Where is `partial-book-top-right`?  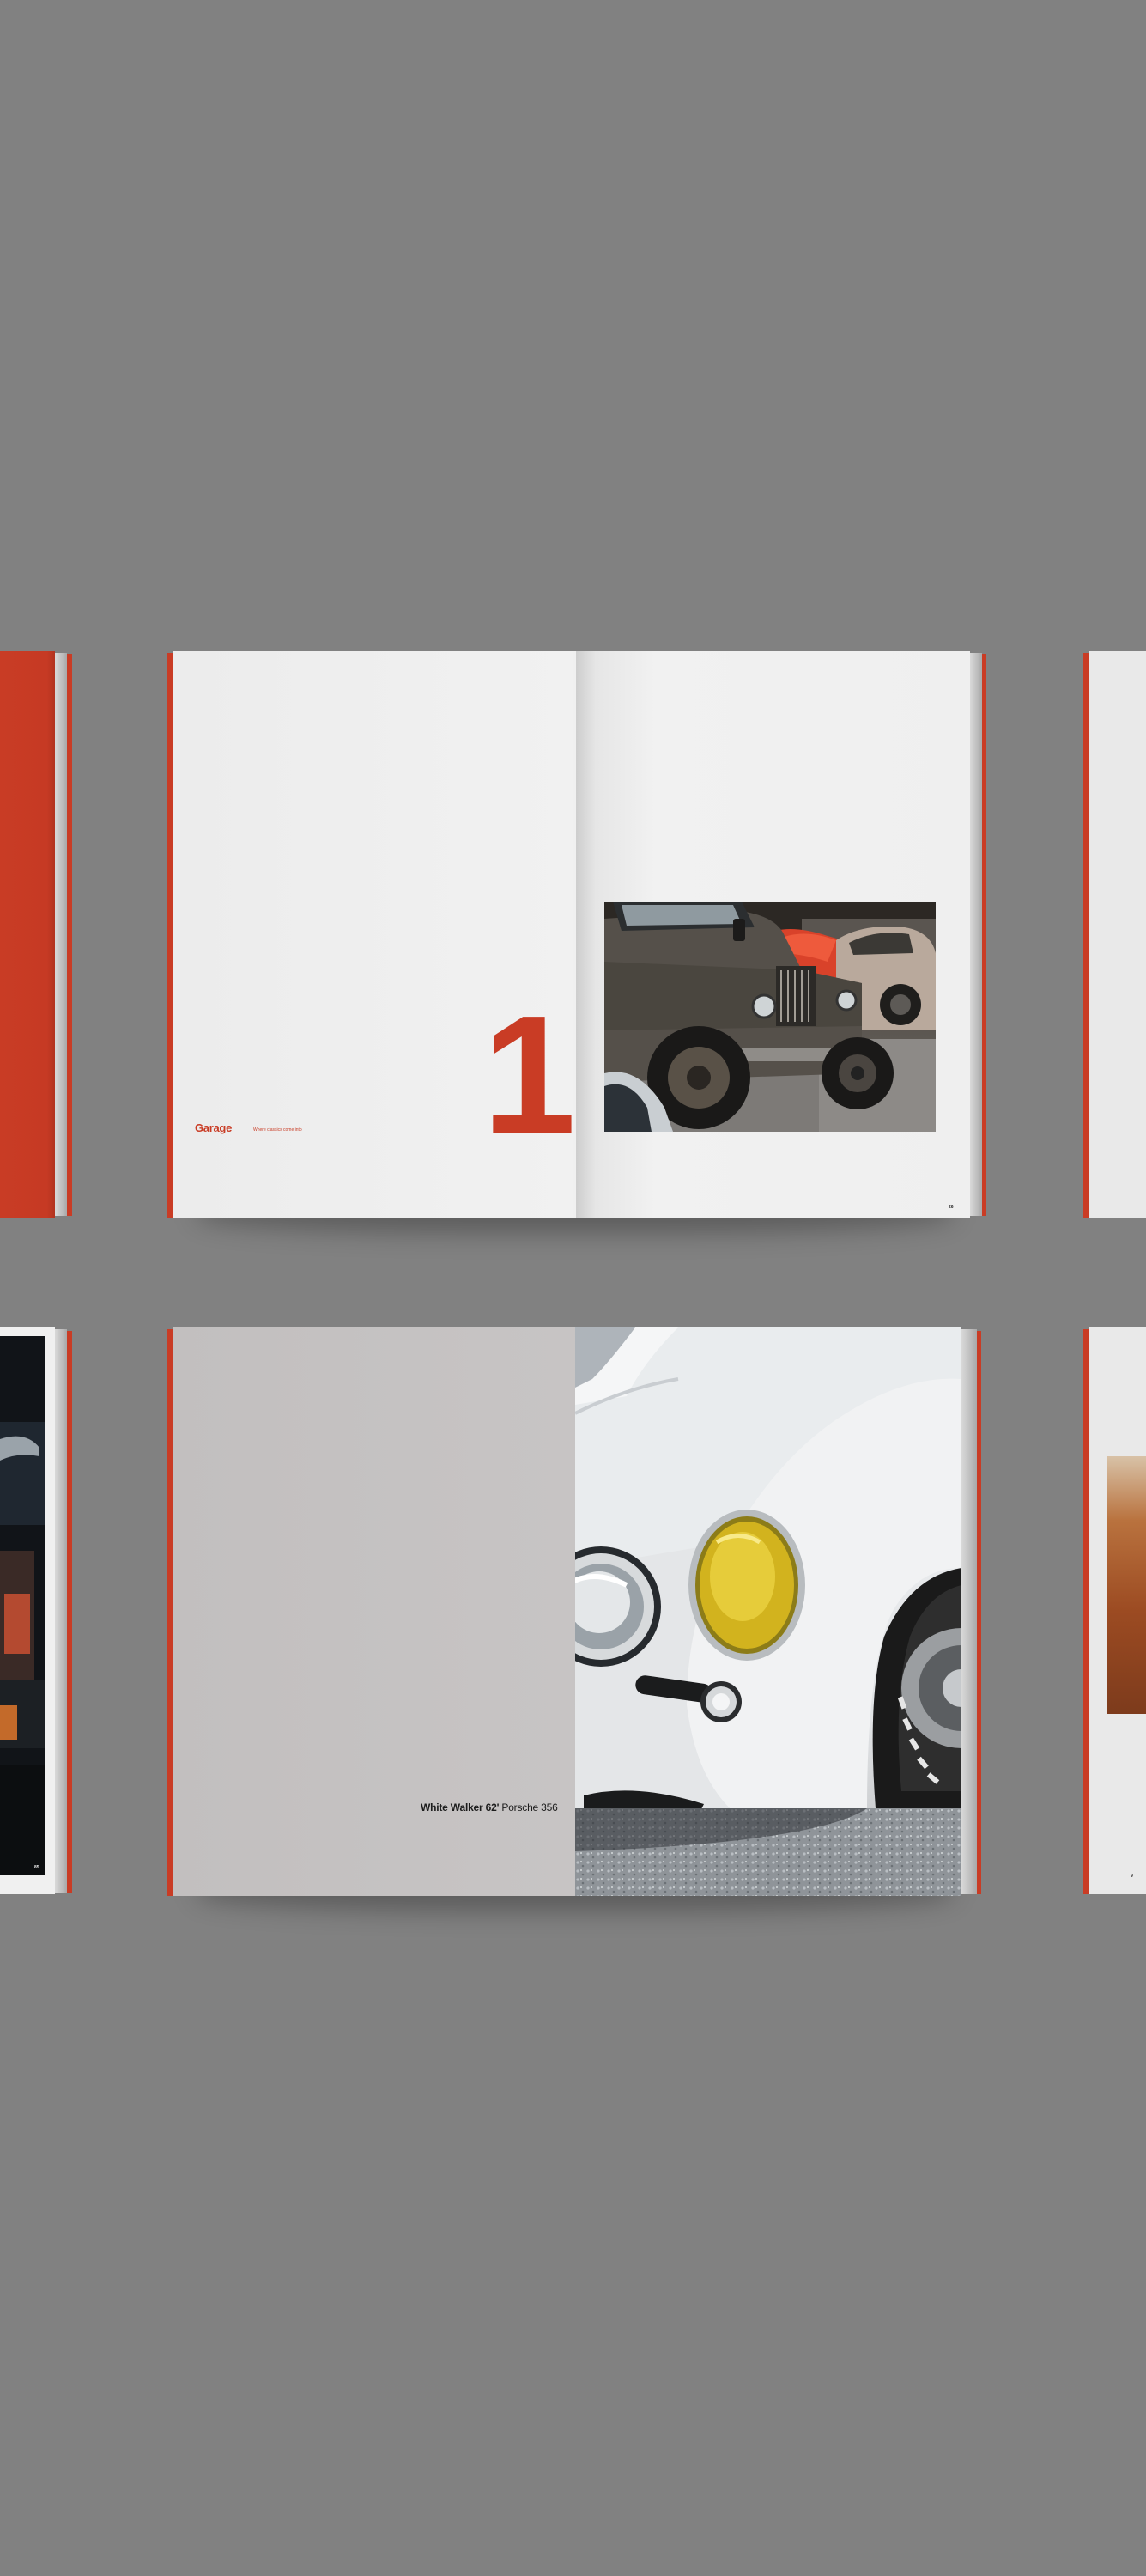
partial-book-top-right is located at coordinates (1115, 935).